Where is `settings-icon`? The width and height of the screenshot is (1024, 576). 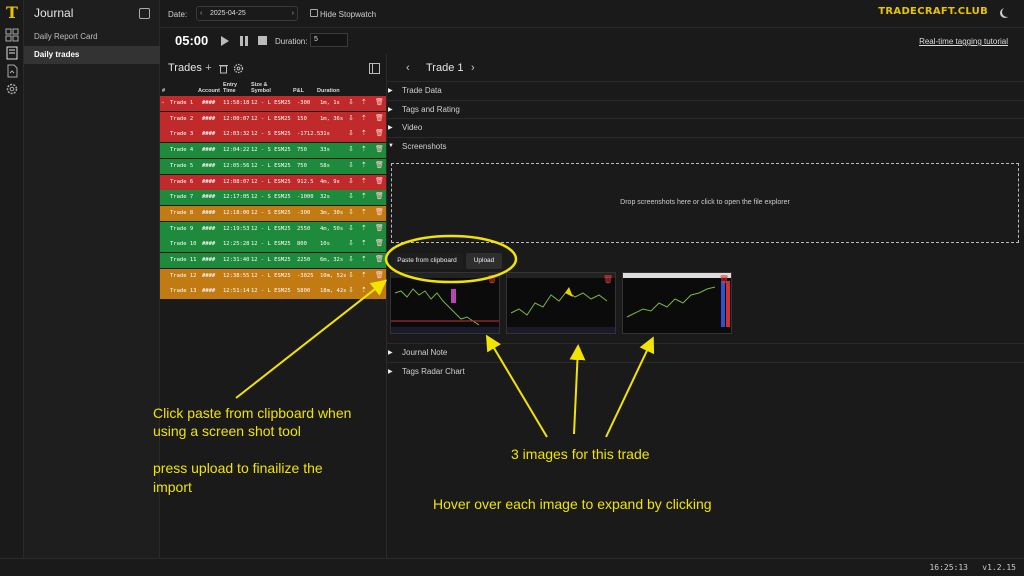 settings-icon is located at coordinates (12, 89).